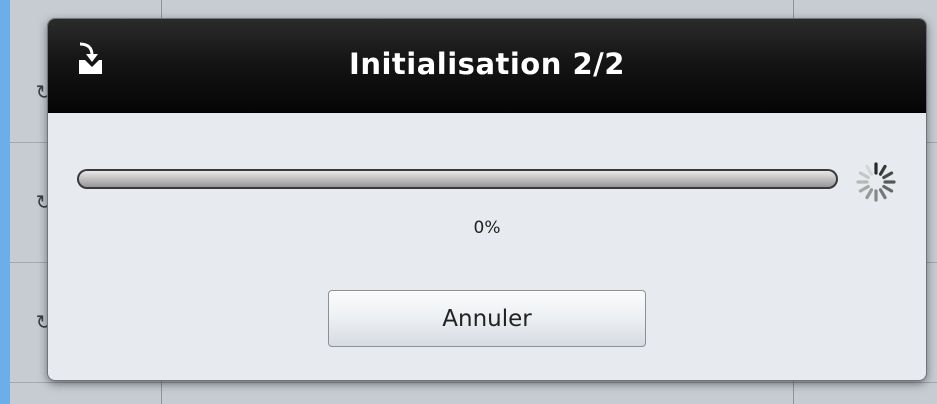 The height and width of the screenshot is (404, 937). Describe the element at coordinates (876, 182) in the screenshot. I see `loading-spinner-icon` at that location.